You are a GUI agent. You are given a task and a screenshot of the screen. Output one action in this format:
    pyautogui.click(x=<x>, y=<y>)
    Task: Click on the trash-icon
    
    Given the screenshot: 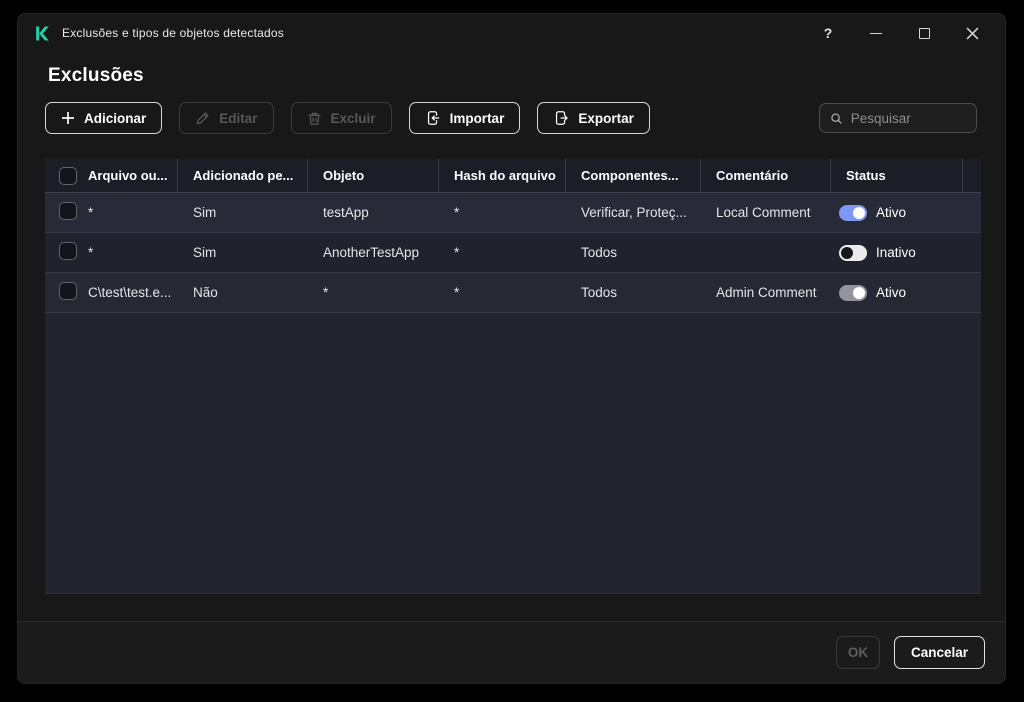 What is the action you would take?
    pyautogui.click(x=314, y=118)
    